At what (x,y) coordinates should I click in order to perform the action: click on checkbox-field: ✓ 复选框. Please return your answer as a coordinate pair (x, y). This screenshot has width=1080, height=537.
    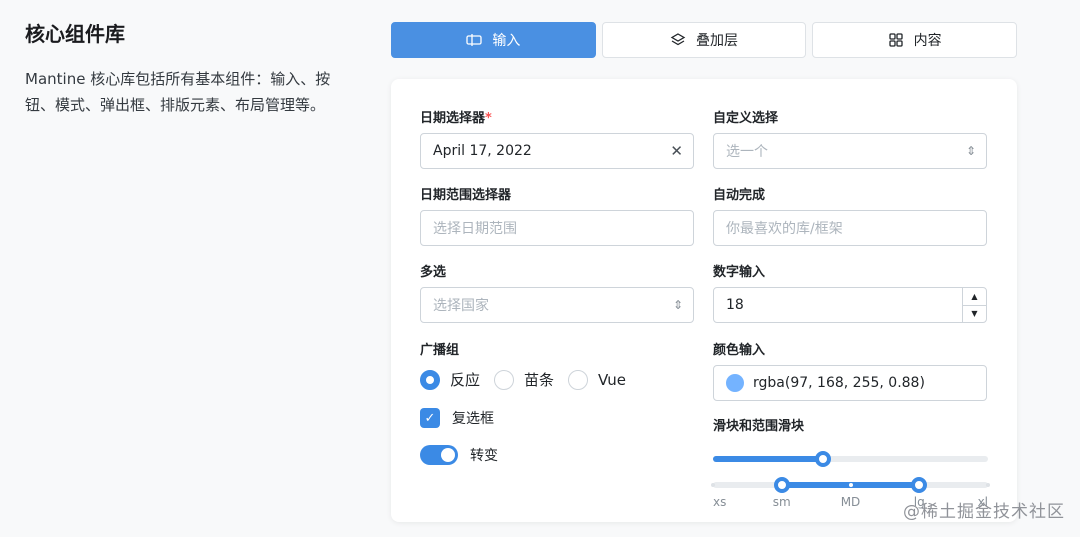
    Looking at the image, I should click on (457, 418).